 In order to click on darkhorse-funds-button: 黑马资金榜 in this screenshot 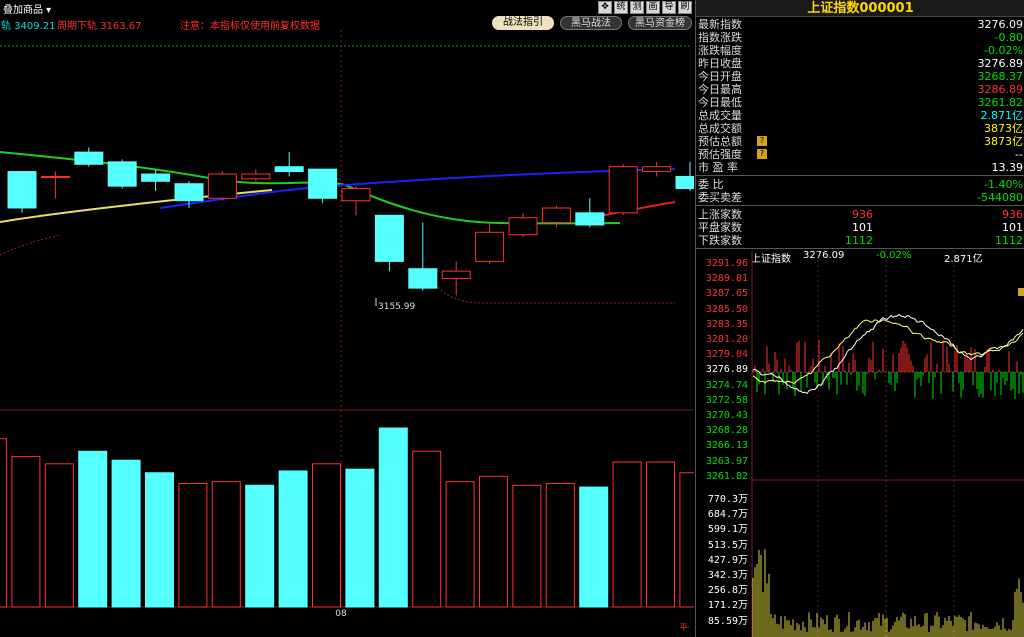, I will do `click(660, 23)`.